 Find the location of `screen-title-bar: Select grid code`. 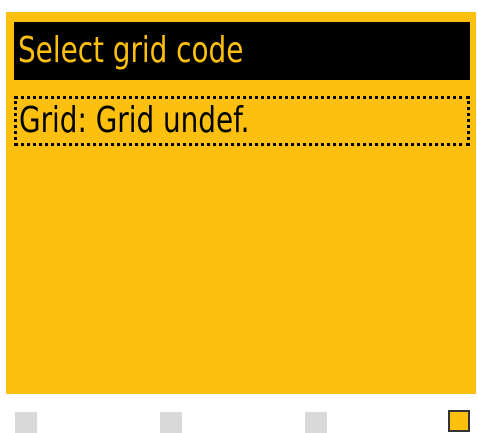

screen-title-bar: Select grid code is located at coordinates (242, 51).